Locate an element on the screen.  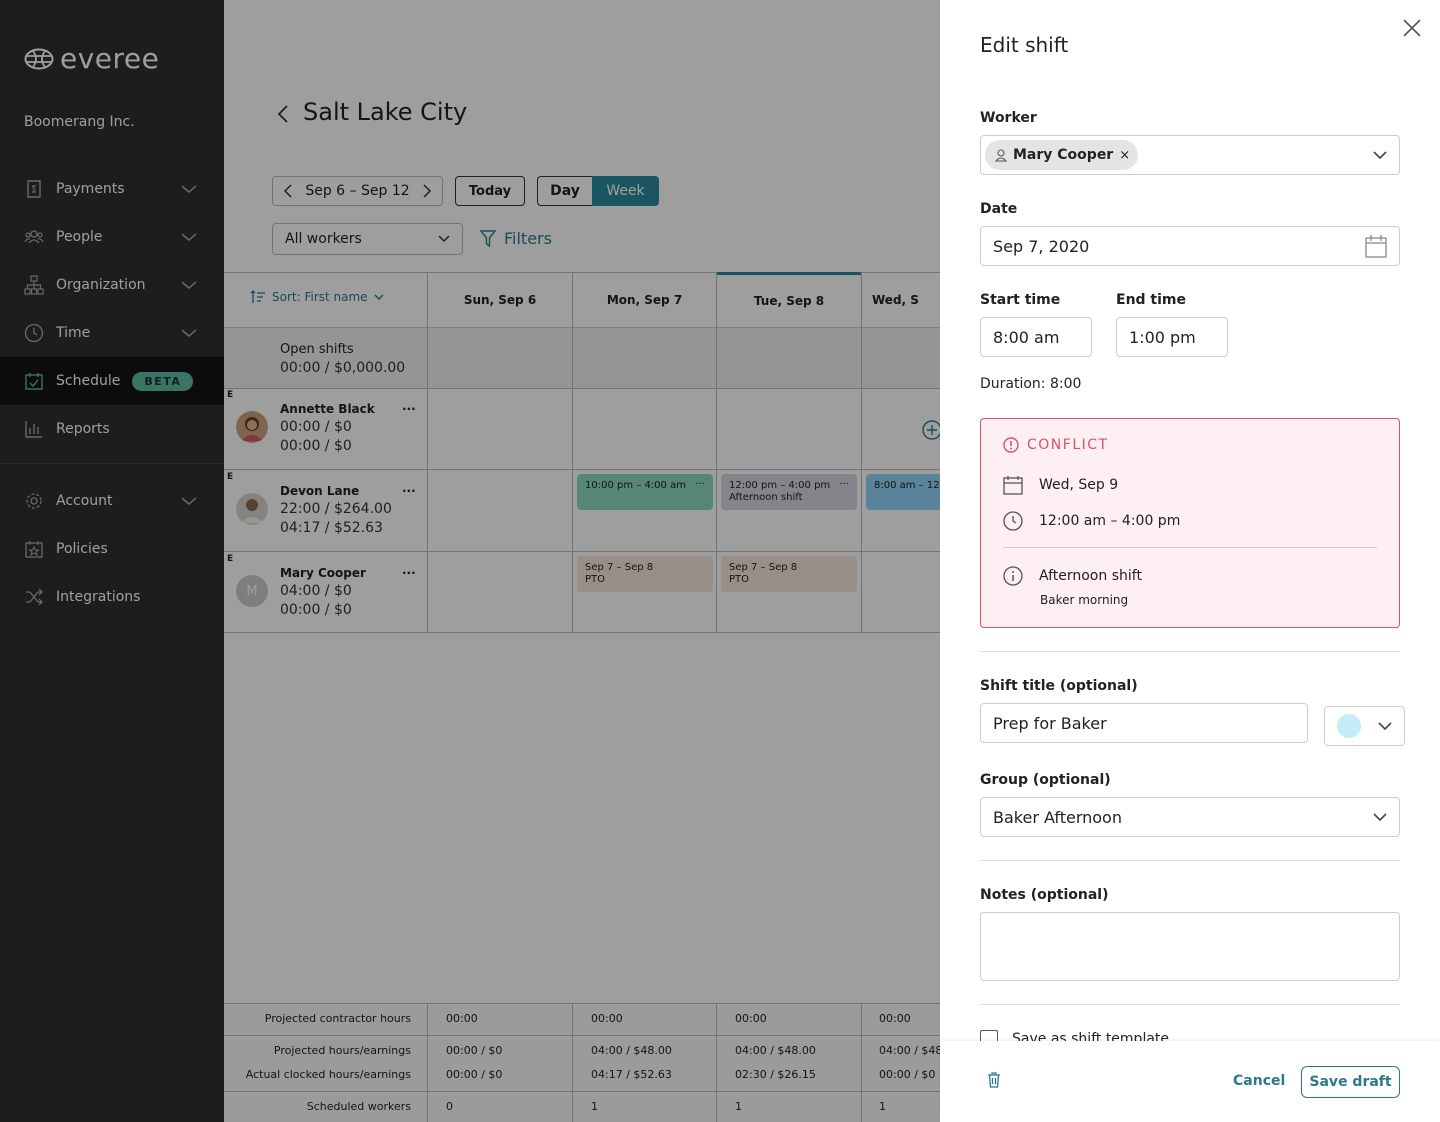
alert-circle-icon is located at coordinates (1011, 445).